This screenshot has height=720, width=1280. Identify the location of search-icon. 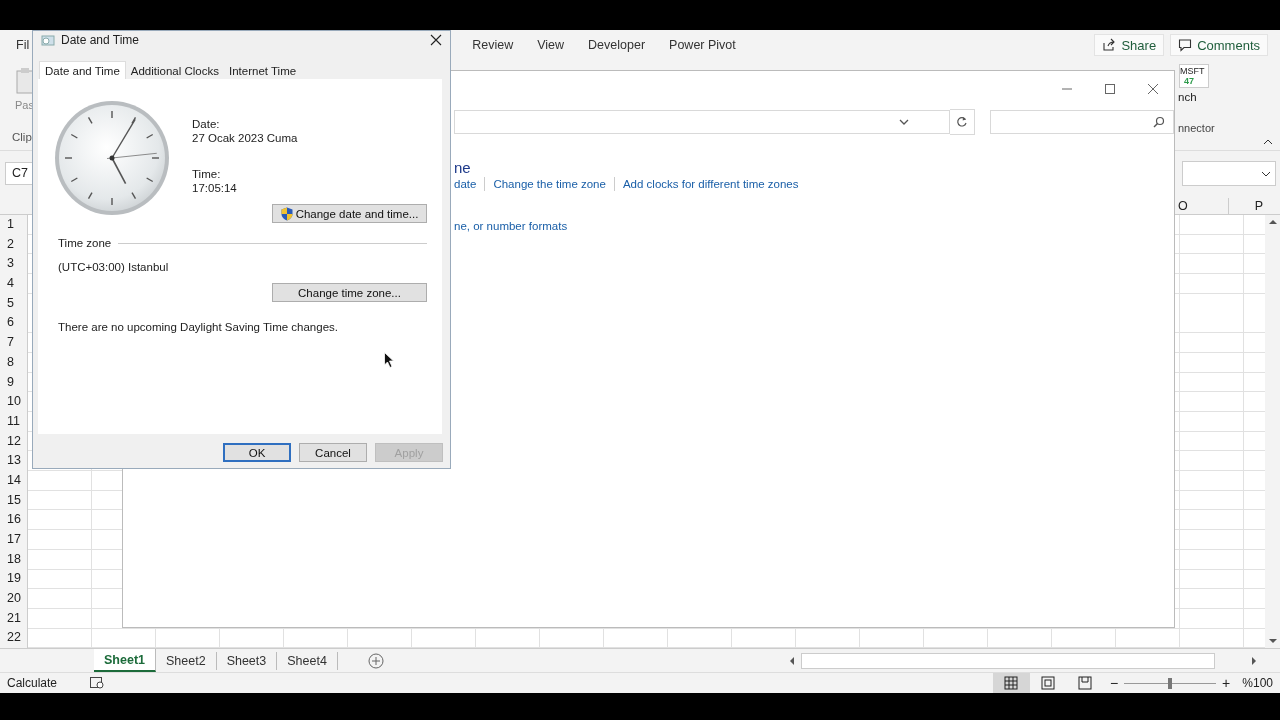
(1159, 122).